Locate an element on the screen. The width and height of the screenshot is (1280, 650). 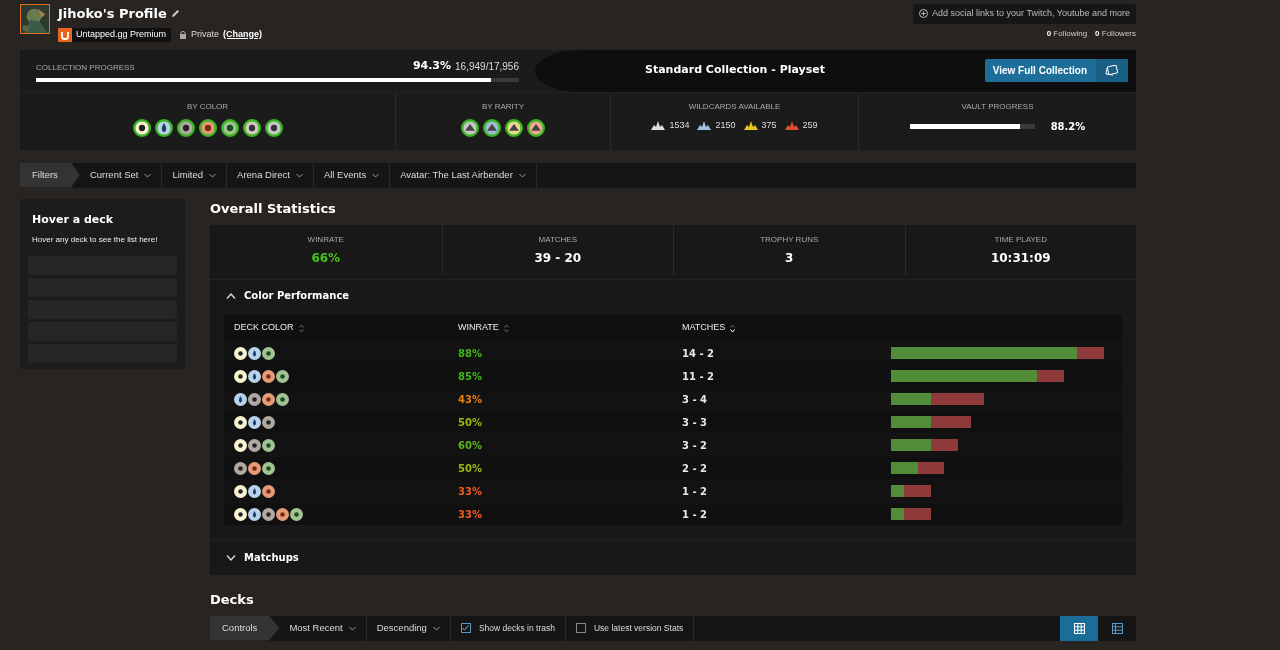
wildcard-count: 375 is located at coordinates (769, 125).